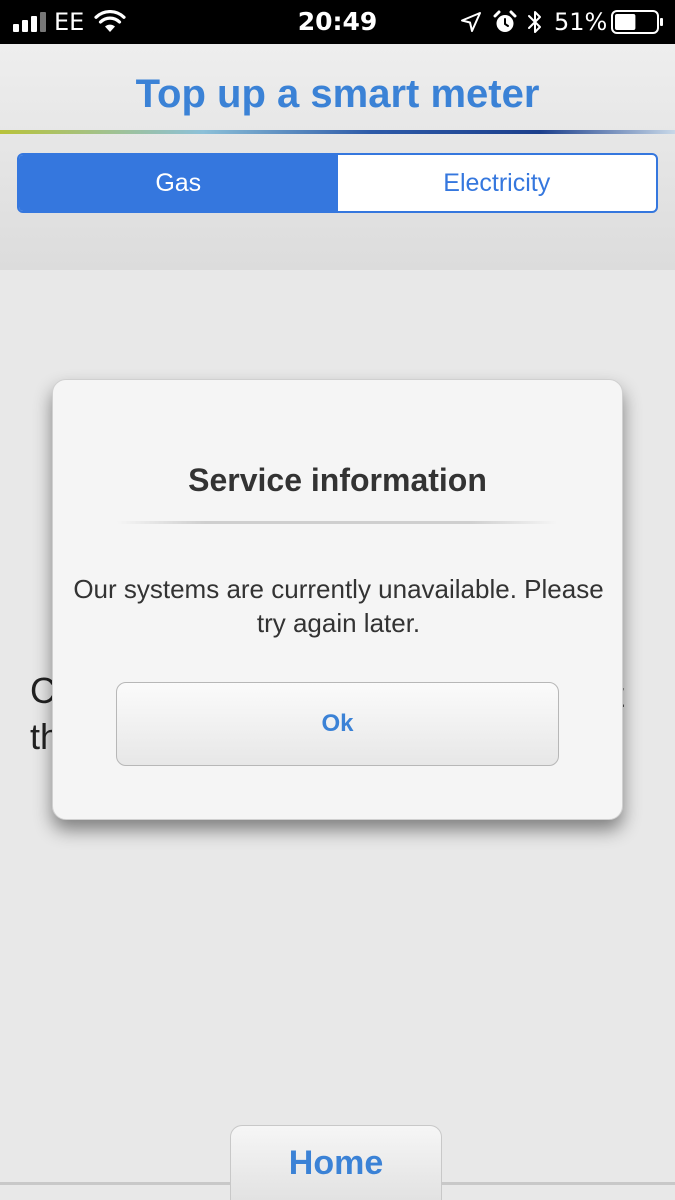 This screenshot has height=1200, width=675. Describe the element at coordinates (337, 22) in the screenshot. I see `status-bar: EE 20:49 51%` at that location.